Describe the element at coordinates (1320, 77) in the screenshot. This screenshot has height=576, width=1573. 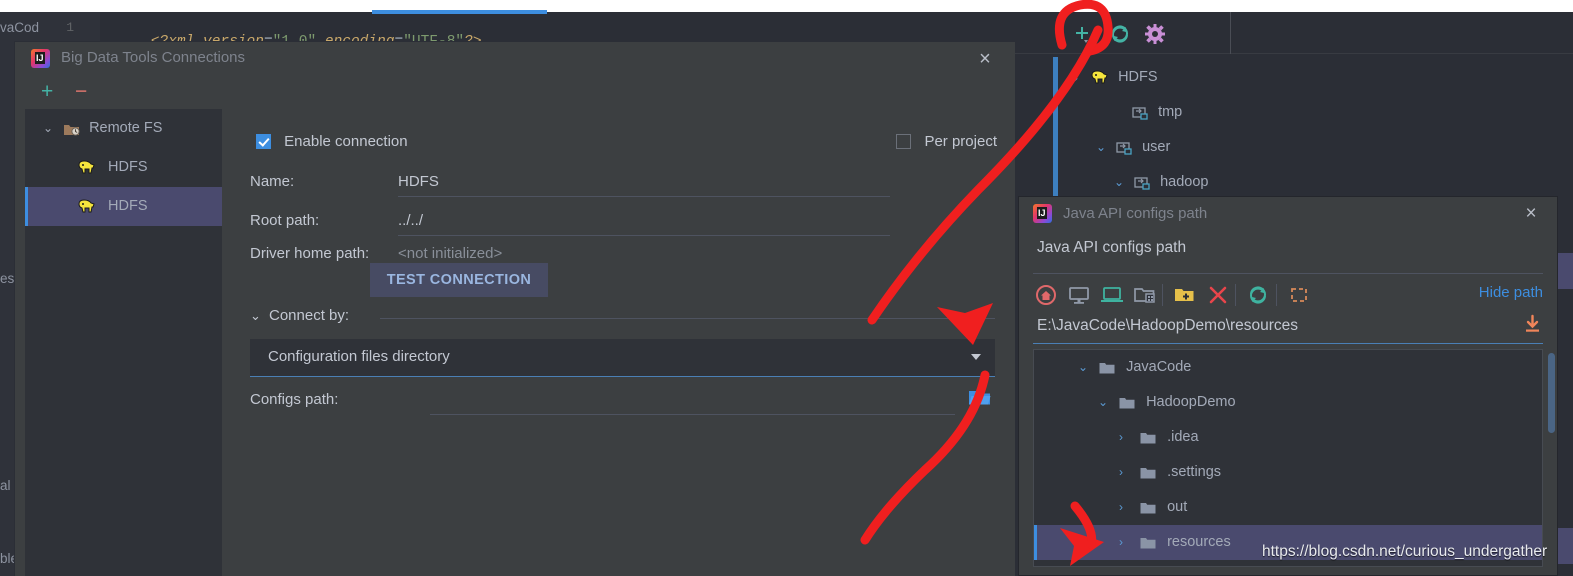
I see `tree-node-hdfs: ⌄ HDFS` at that location.